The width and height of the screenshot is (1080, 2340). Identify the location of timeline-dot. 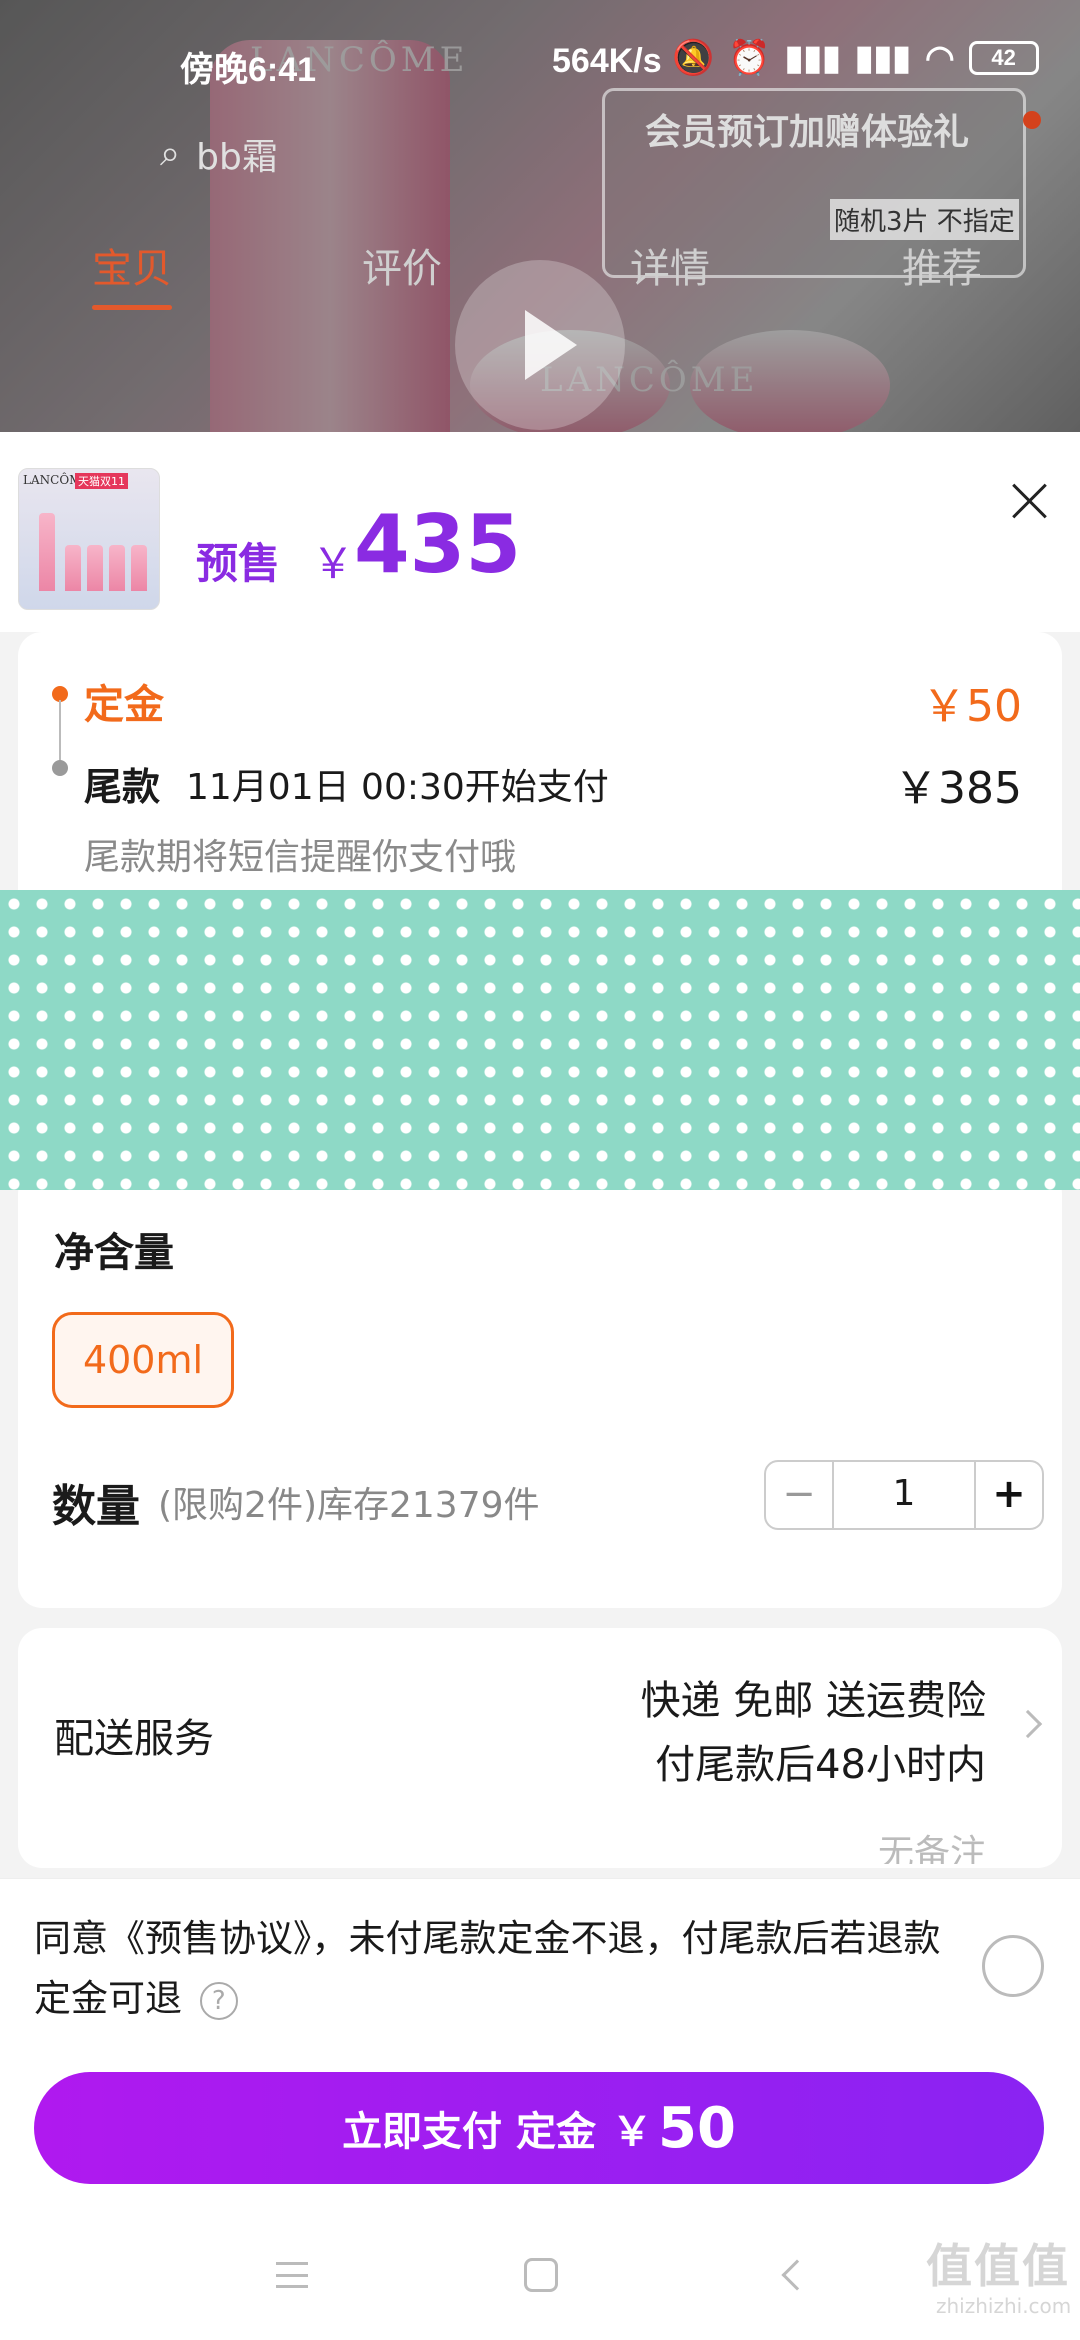
(60, 768).